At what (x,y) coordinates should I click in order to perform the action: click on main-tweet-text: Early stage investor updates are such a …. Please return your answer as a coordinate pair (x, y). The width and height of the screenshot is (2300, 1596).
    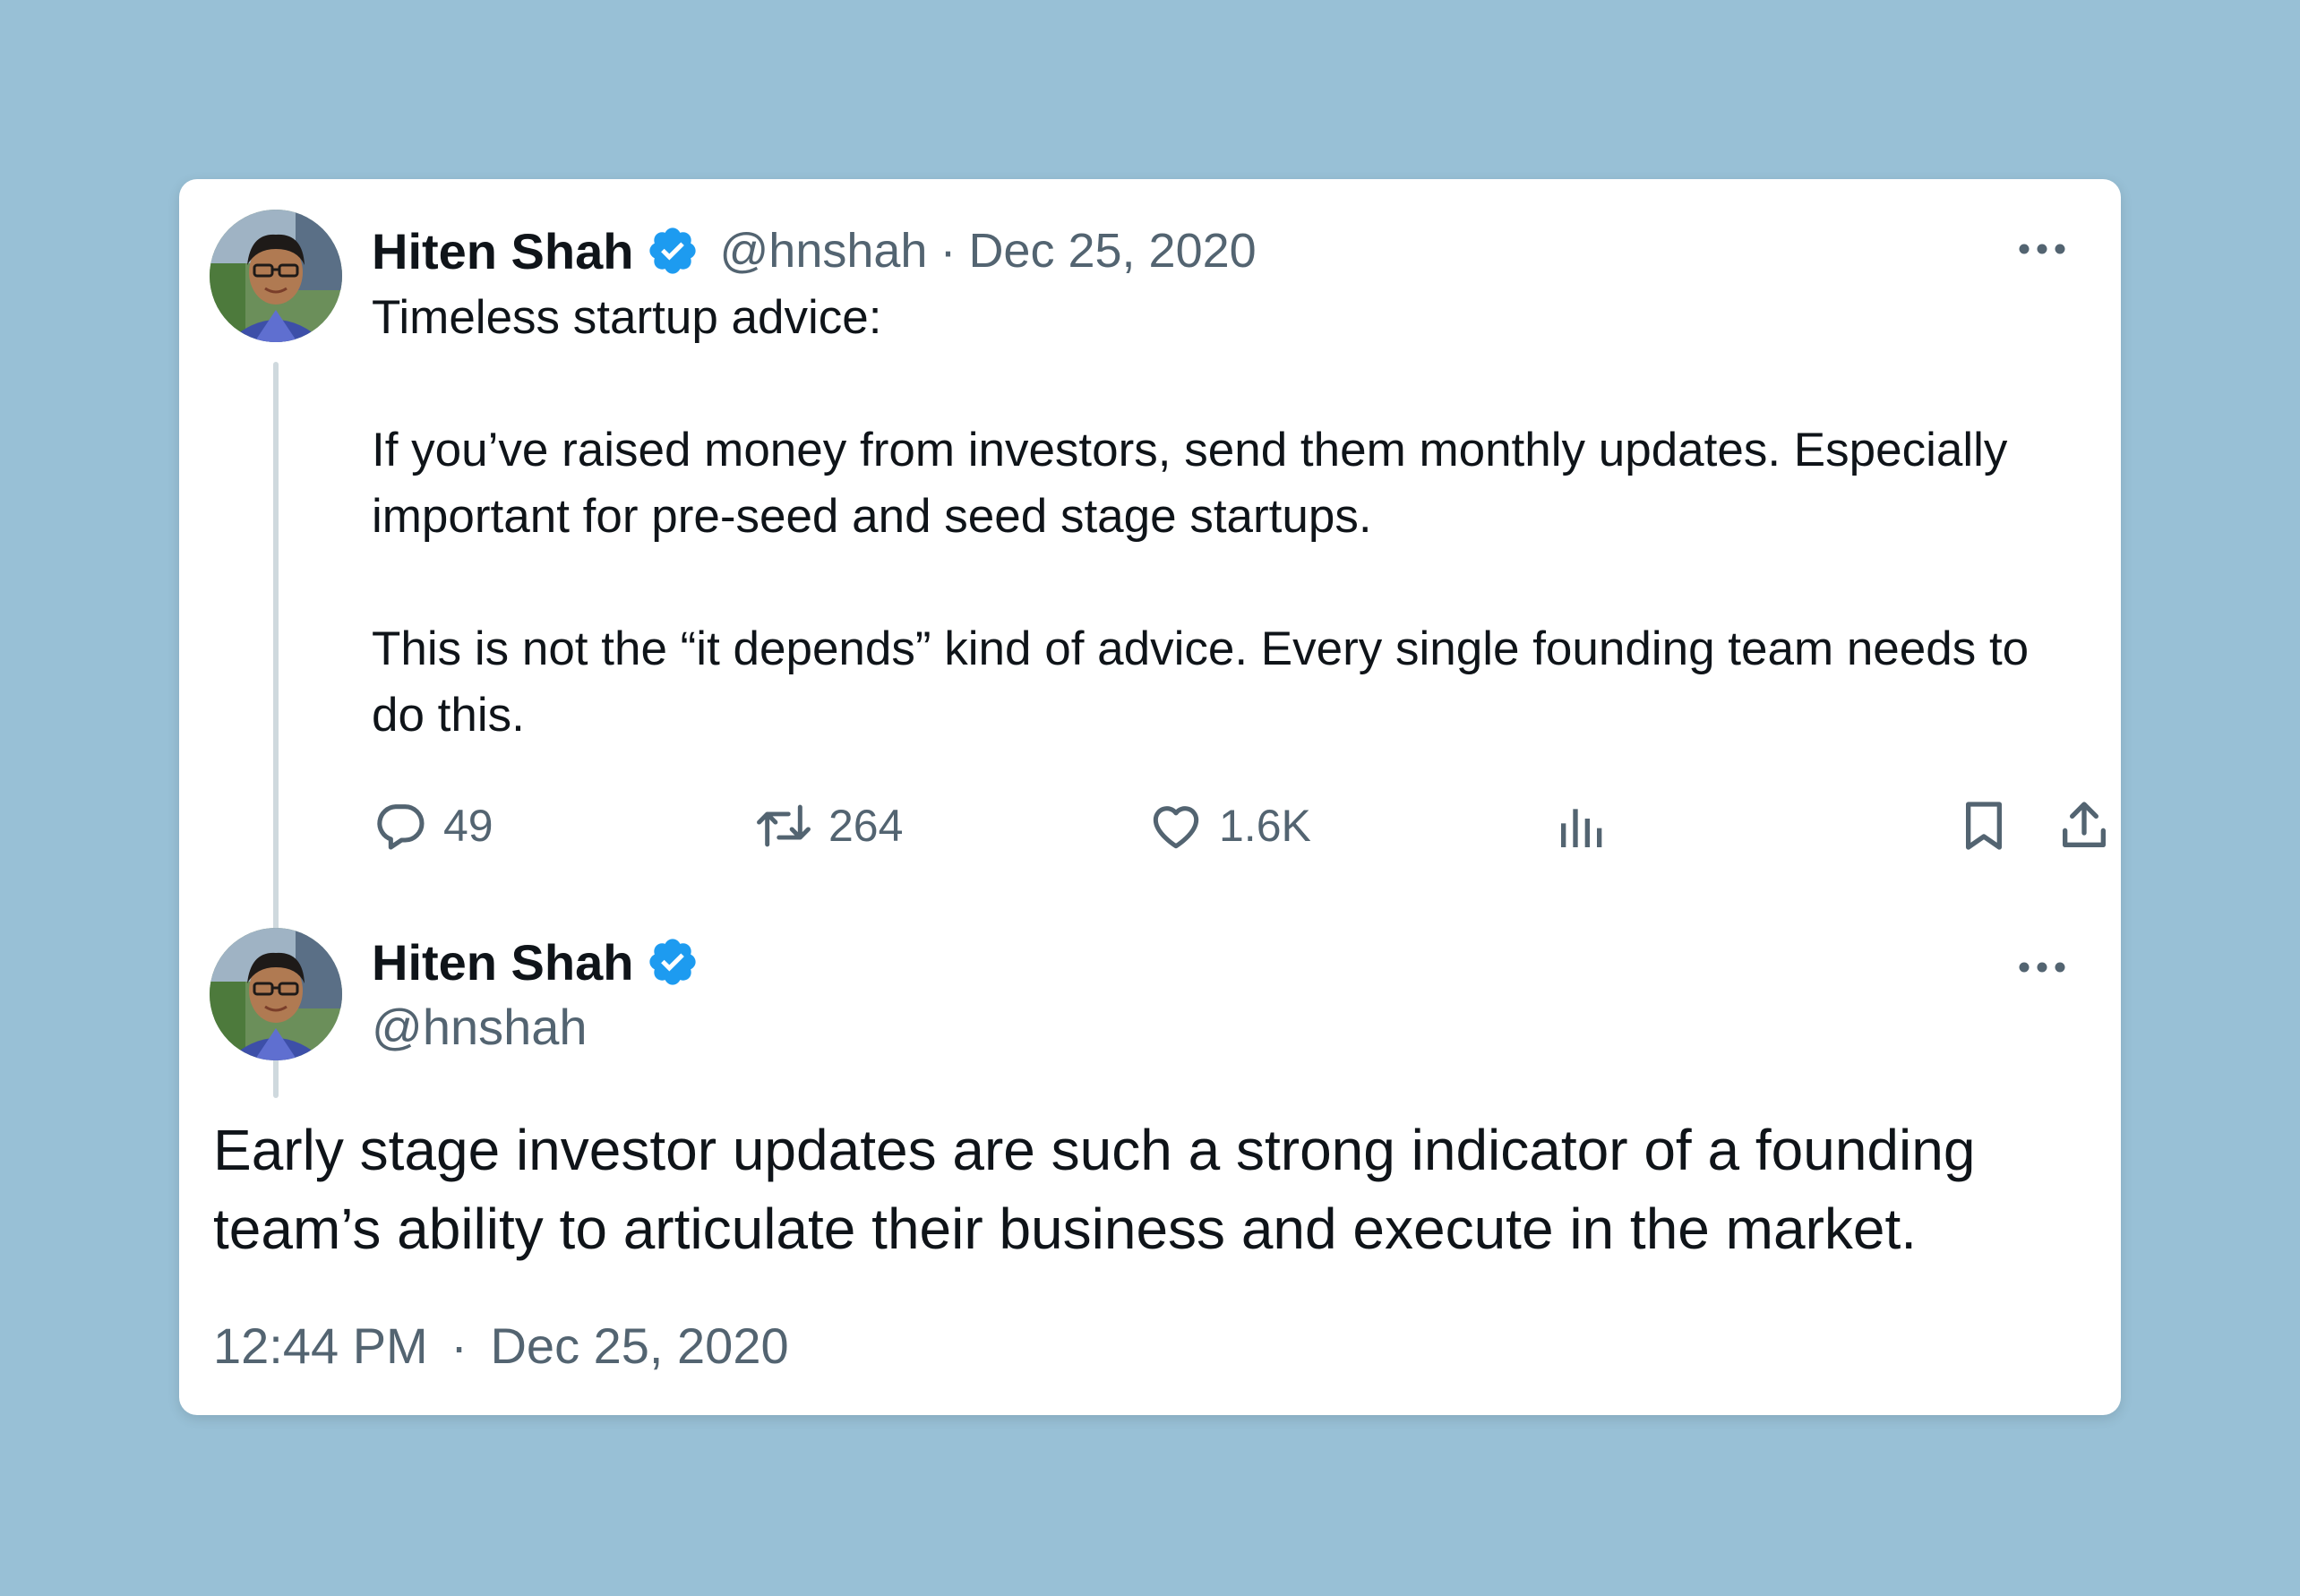
    Looking at the image, I should click on (1094, 1189).